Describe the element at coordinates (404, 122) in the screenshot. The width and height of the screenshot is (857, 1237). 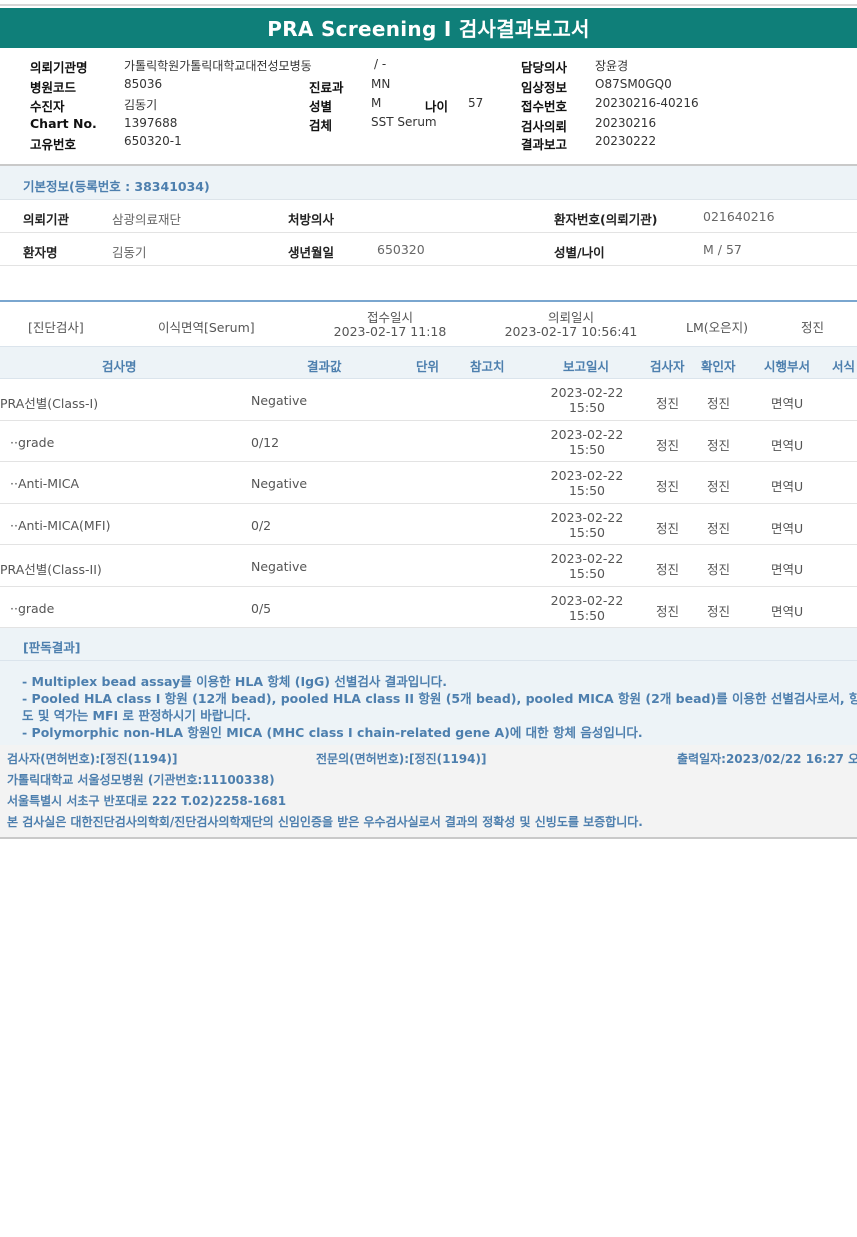
I see `specimen-value: SST Serum` at that location.